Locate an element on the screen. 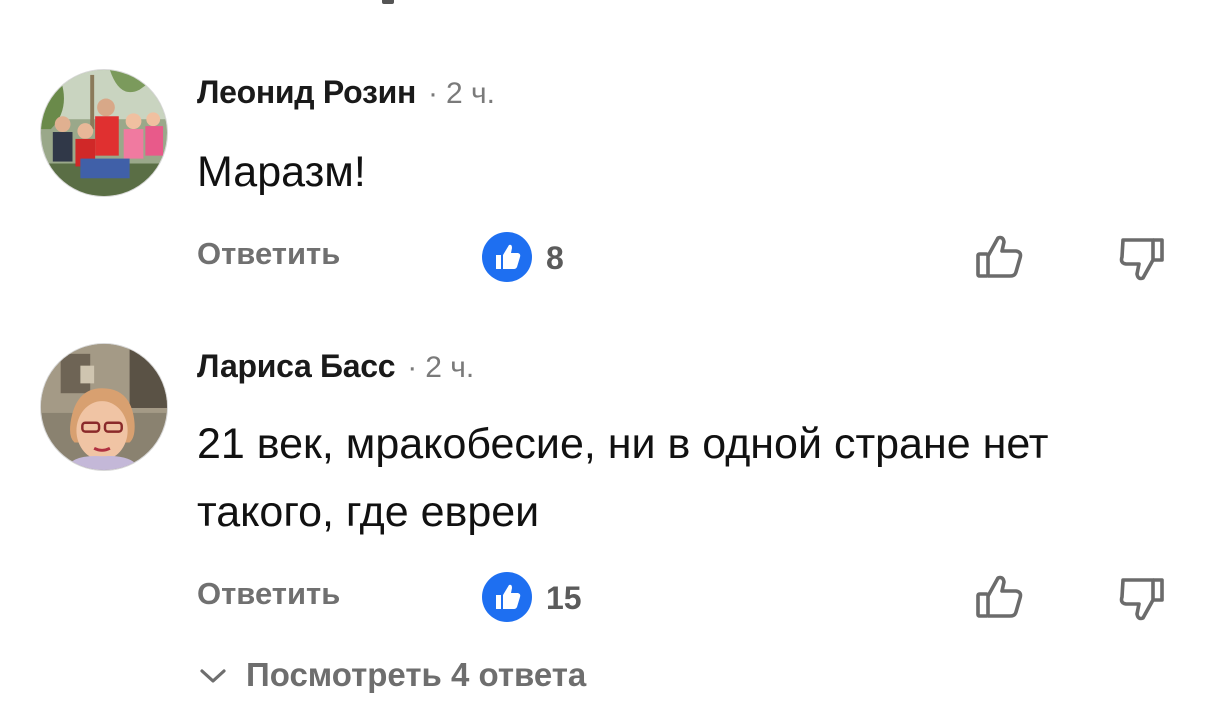 Image resolution: width=1220 pixels, height=703 pixels. author-line: Леонид Розин · 2 ч. is located at coordinates (346, 92).